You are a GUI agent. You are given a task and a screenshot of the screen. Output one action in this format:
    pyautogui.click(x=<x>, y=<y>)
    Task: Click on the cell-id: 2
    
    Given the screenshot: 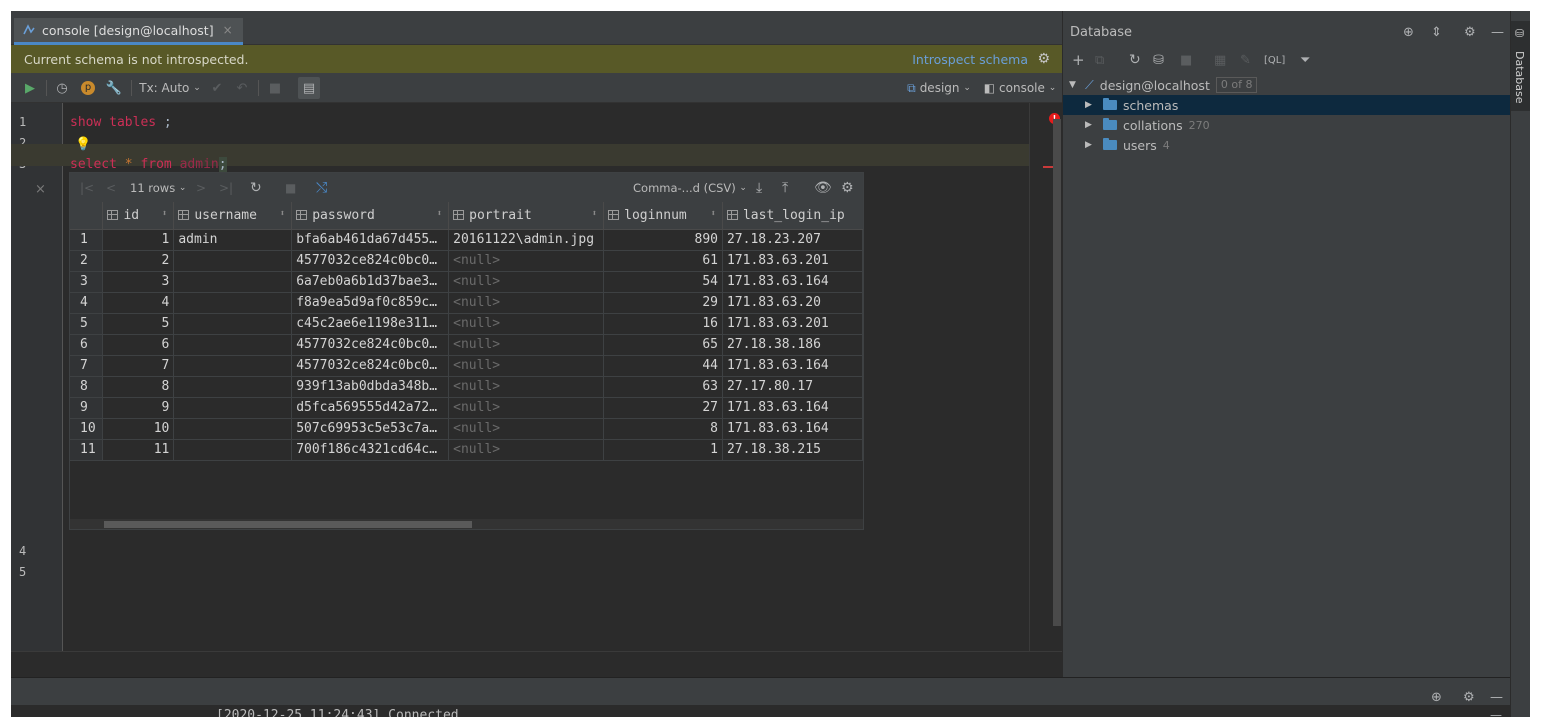 What is the action you would take?
    pyautogui.click(x=138, y=261)
    